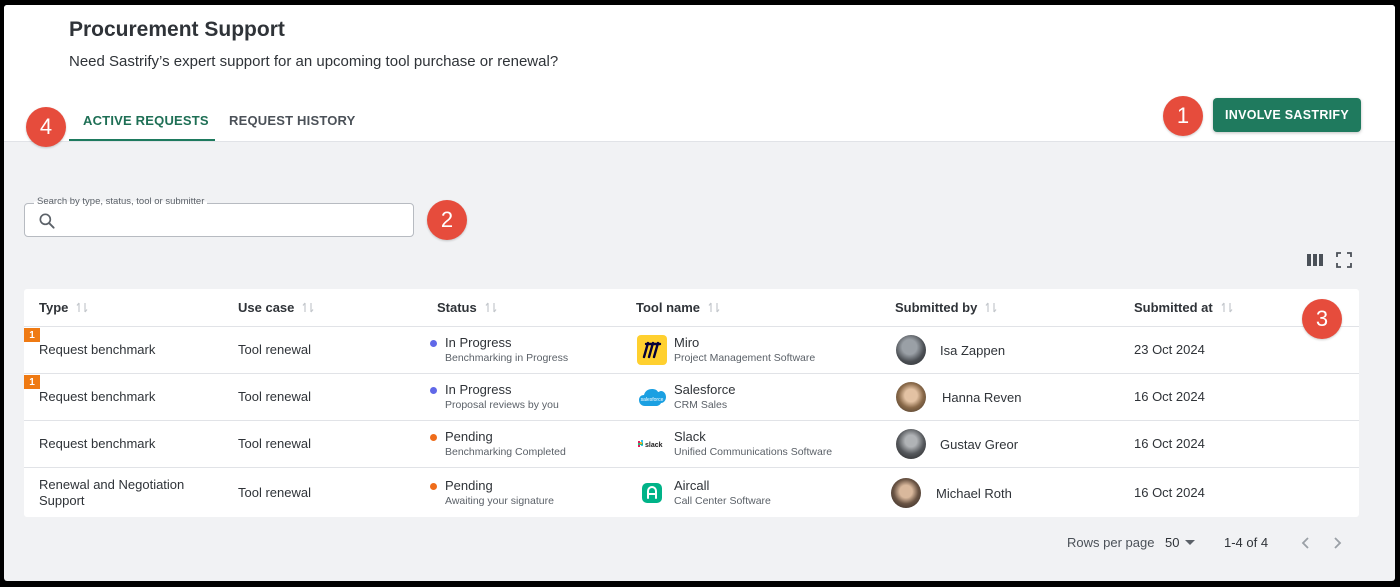 This screenshot has width=1400, height=587. I want to click on page-title: Procurement Support, so click(177, 29).